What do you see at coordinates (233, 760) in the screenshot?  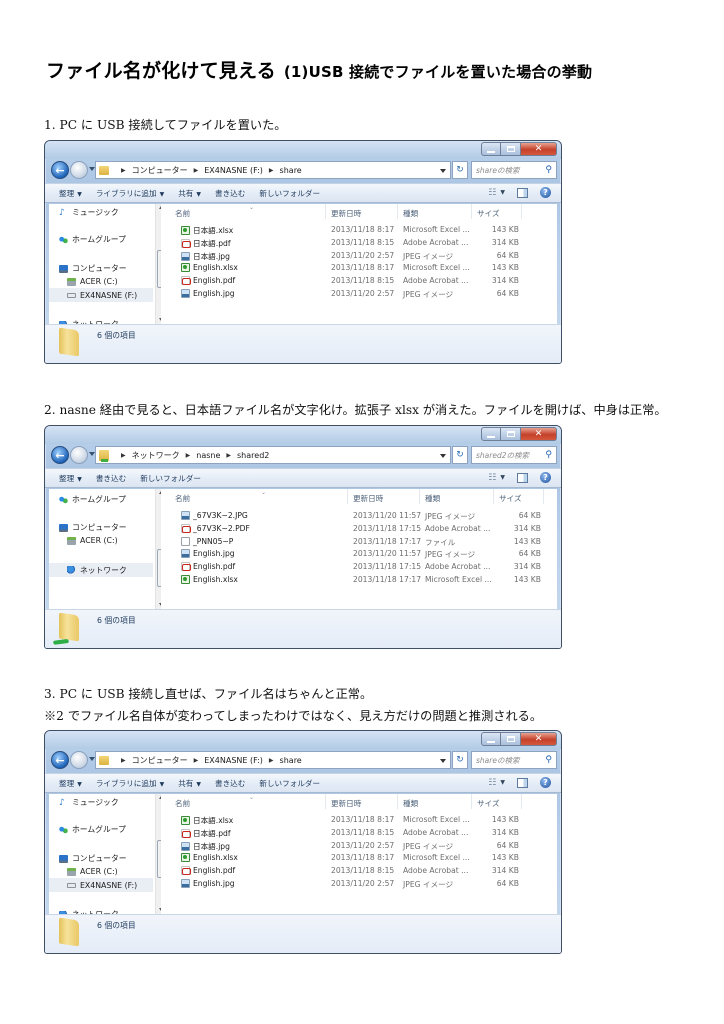 I see `breadcrumb-item: EX4NASNE (F:)` at bounding box center [233, 760].